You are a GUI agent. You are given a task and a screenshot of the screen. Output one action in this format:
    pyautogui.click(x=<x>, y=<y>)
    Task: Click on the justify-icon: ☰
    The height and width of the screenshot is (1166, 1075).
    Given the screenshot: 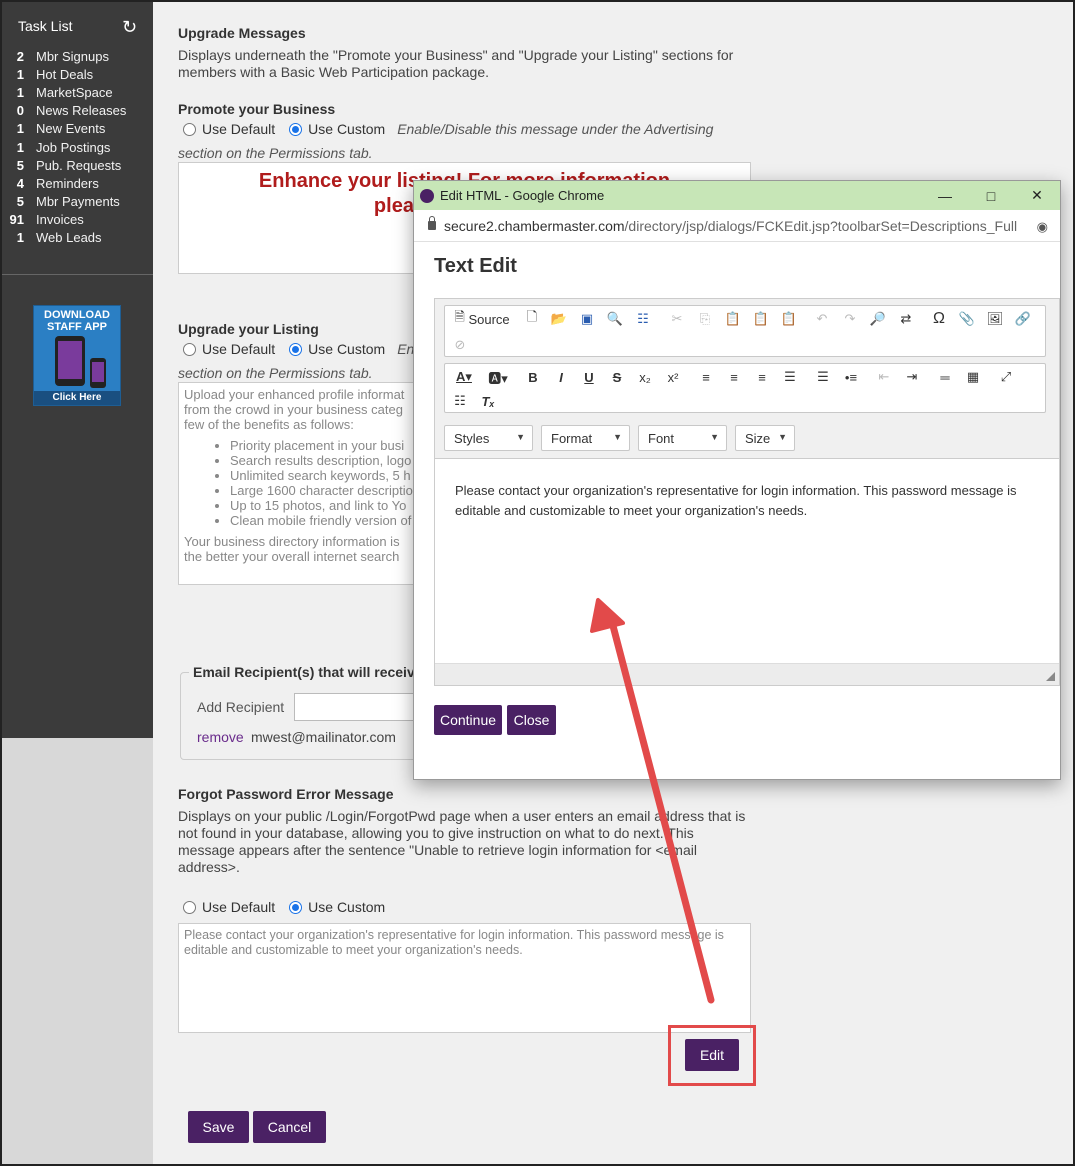 What is the action you would take?
    pyautogui.click(x=790, y=377)
    